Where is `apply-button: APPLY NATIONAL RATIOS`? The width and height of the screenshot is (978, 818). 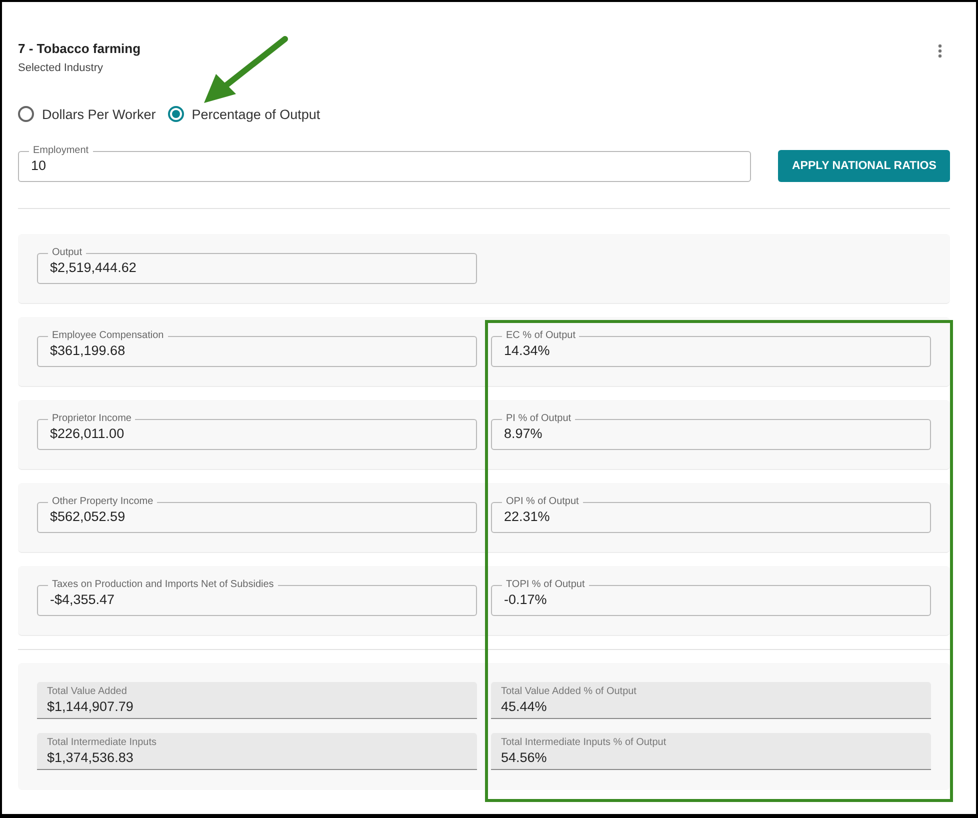 apply-button: APPLY NATIONAL RATIOS is located at coordinates (864, 166).